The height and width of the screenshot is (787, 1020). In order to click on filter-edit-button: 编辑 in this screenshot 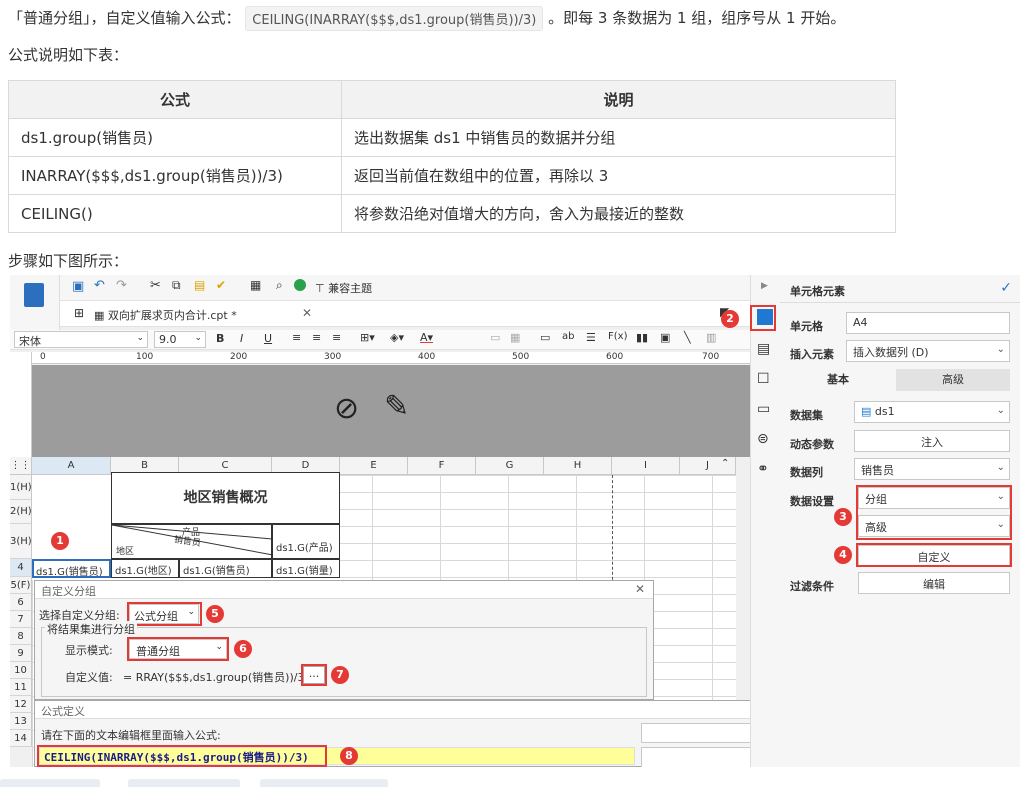, I will do `click(934, 583)`.